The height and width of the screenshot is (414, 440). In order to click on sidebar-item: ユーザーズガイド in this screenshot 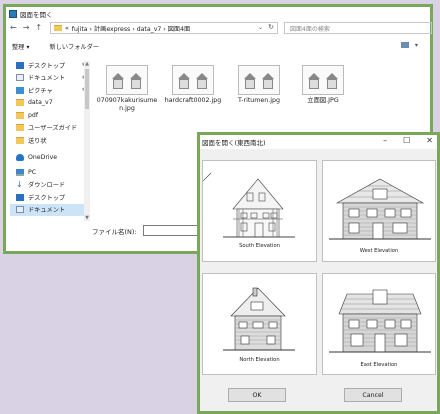, I will do `click(50, 128)`.